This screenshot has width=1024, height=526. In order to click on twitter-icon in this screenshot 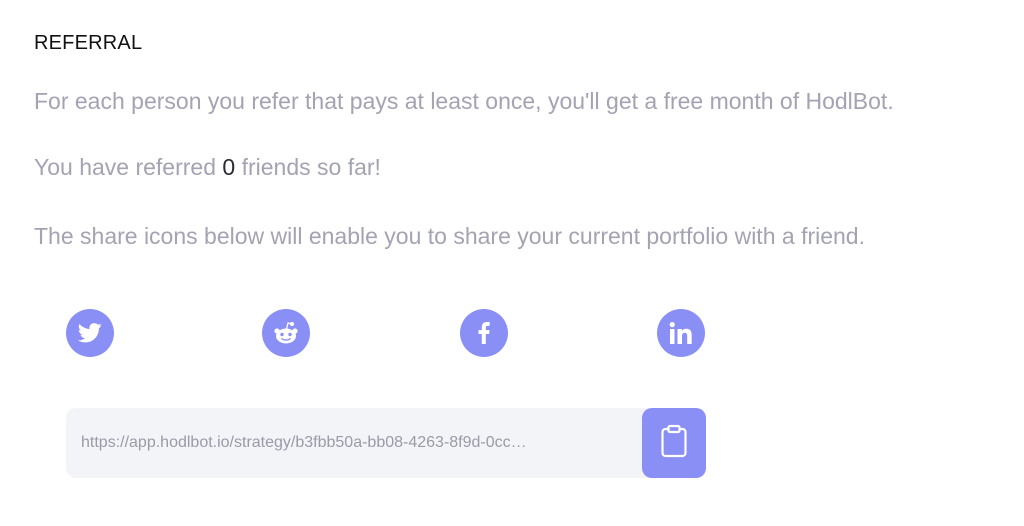, I will do `click(90, 333)`.